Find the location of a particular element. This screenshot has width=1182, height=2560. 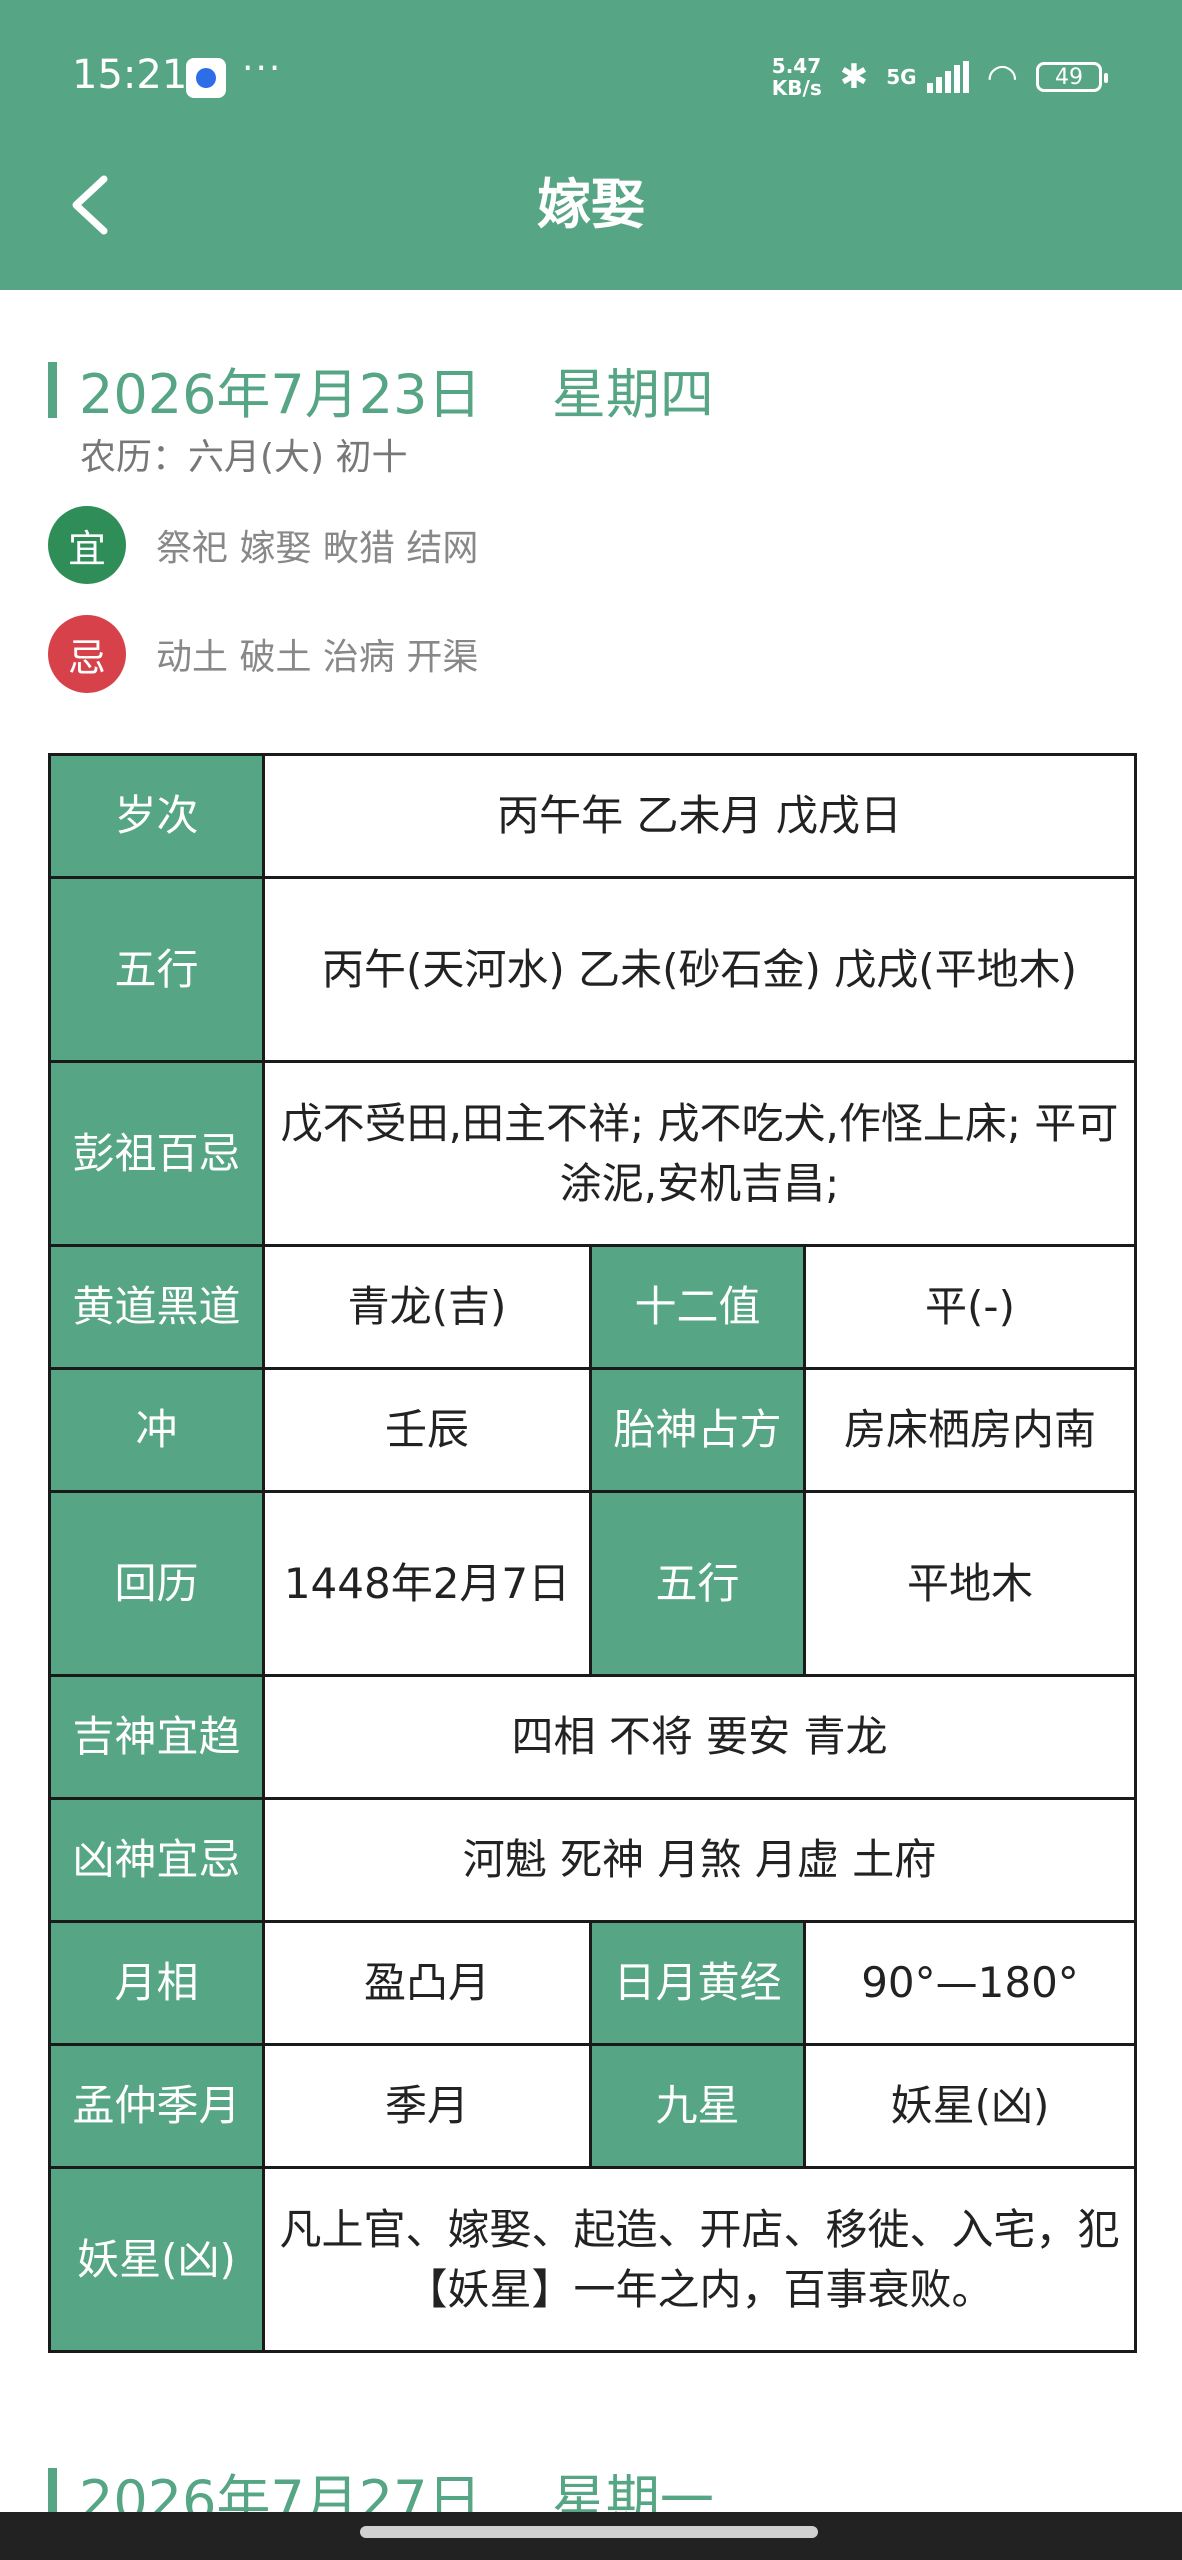

day-date: 2026年7月23日 星期四 is located at coordinates (396, 389).